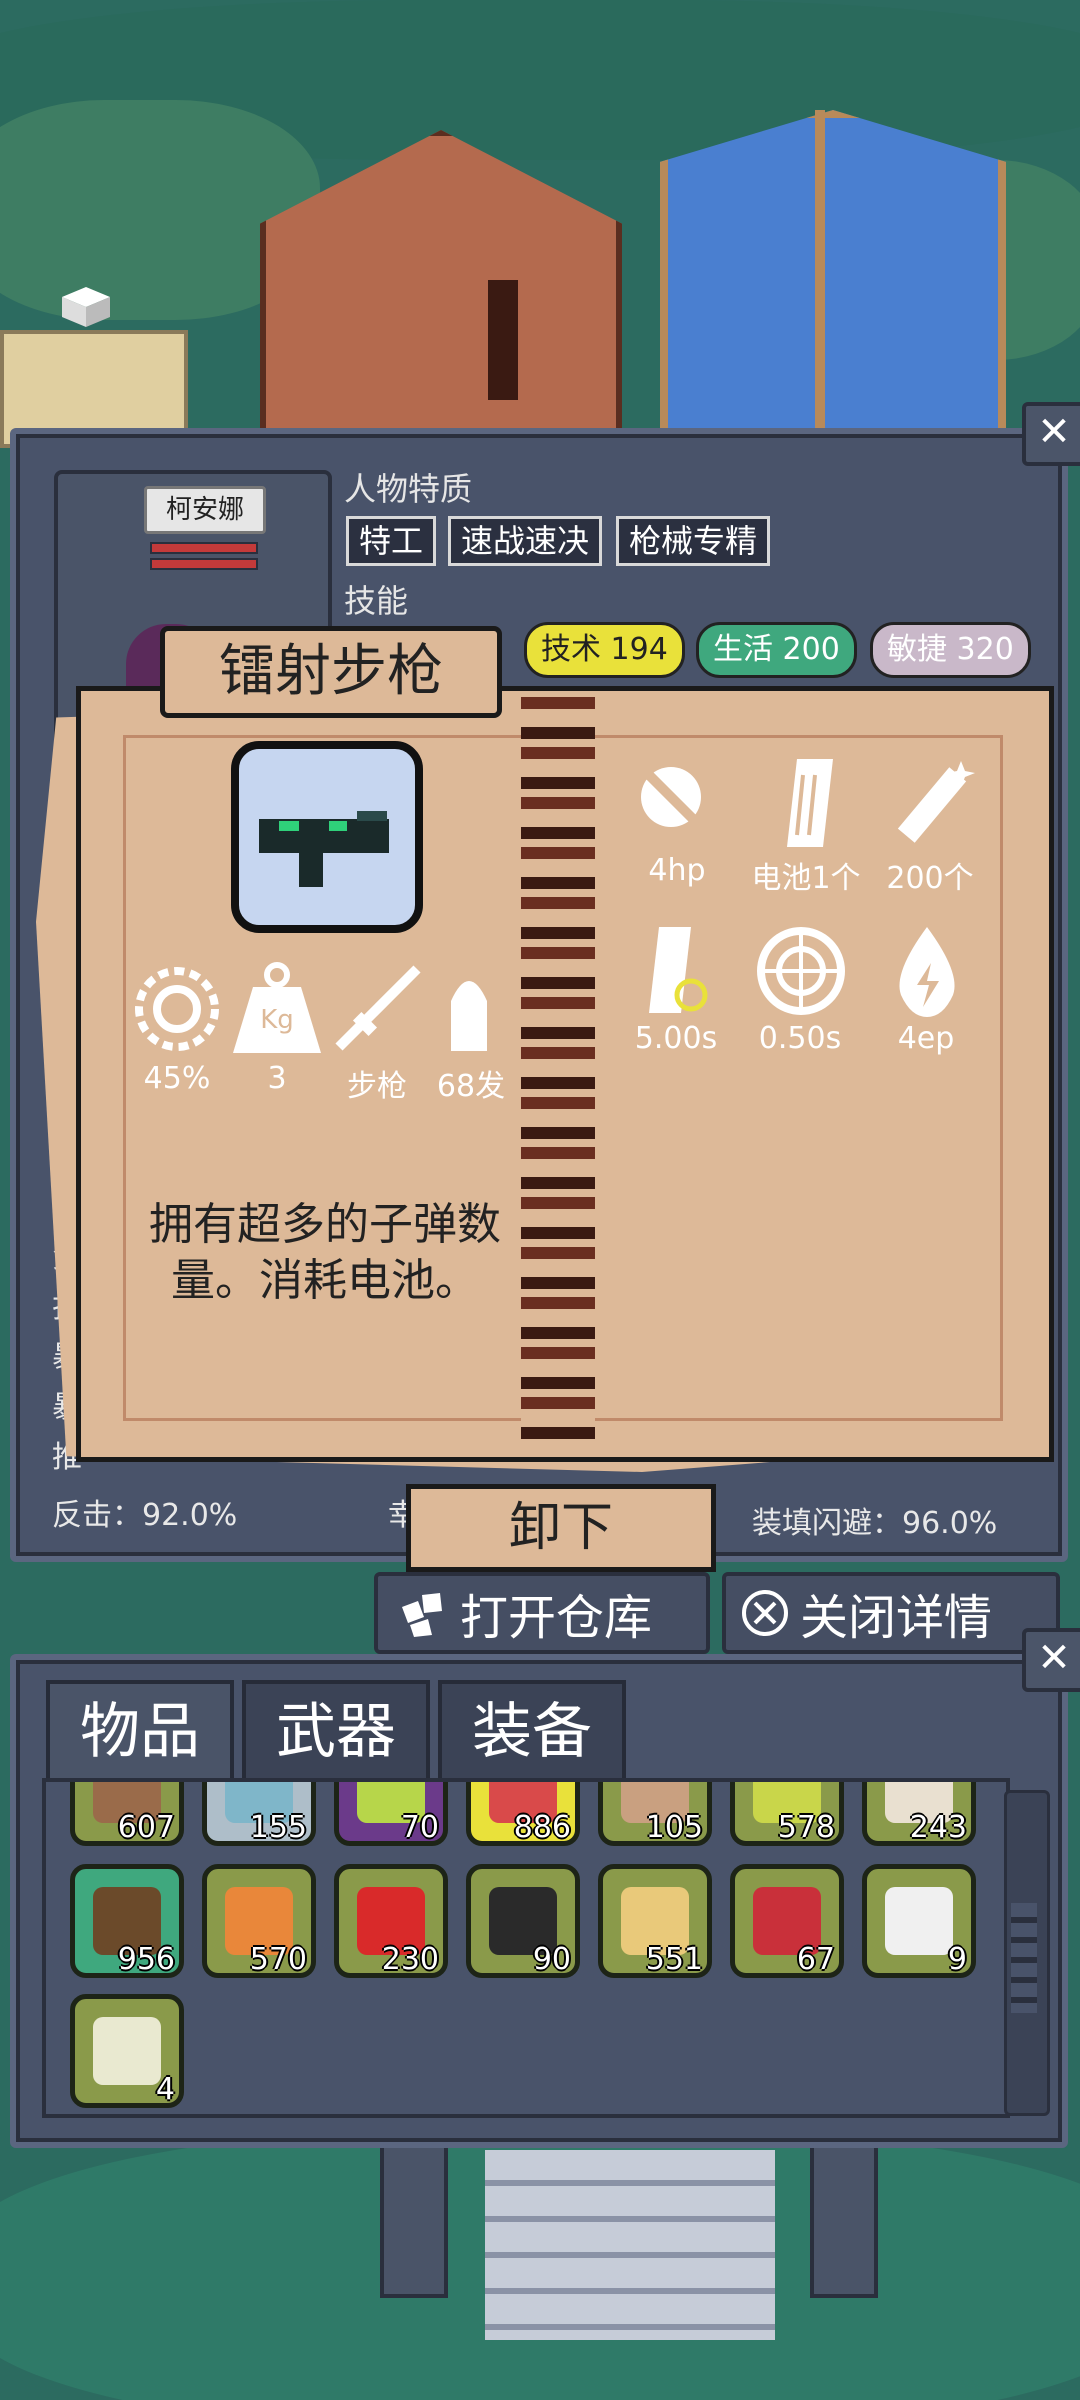  Describe the element at coordinates (776, 650) in the screenshot. I see `skill-badge-life: 生活 200` at that location.